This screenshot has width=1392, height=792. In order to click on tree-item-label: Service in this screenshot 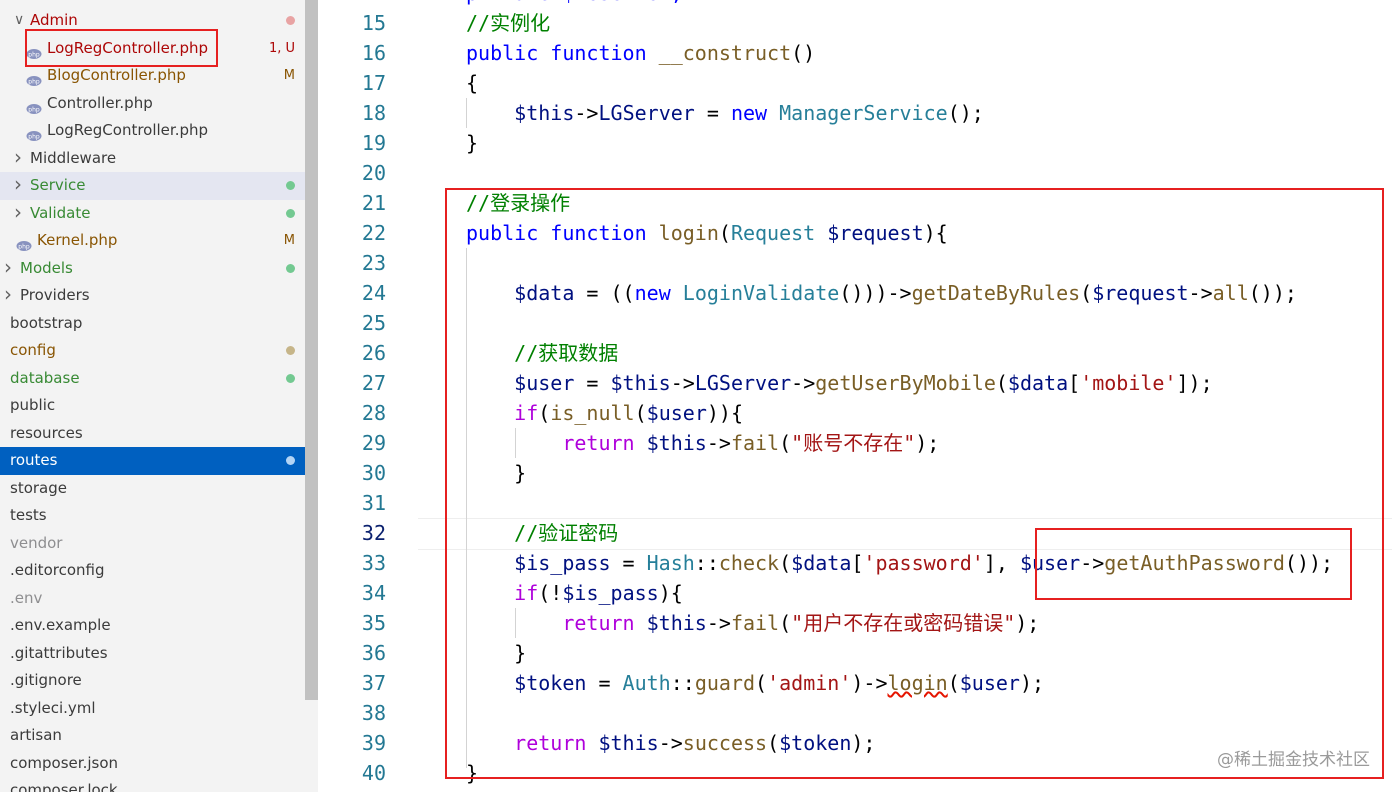, I will do `click(58, 185)`.